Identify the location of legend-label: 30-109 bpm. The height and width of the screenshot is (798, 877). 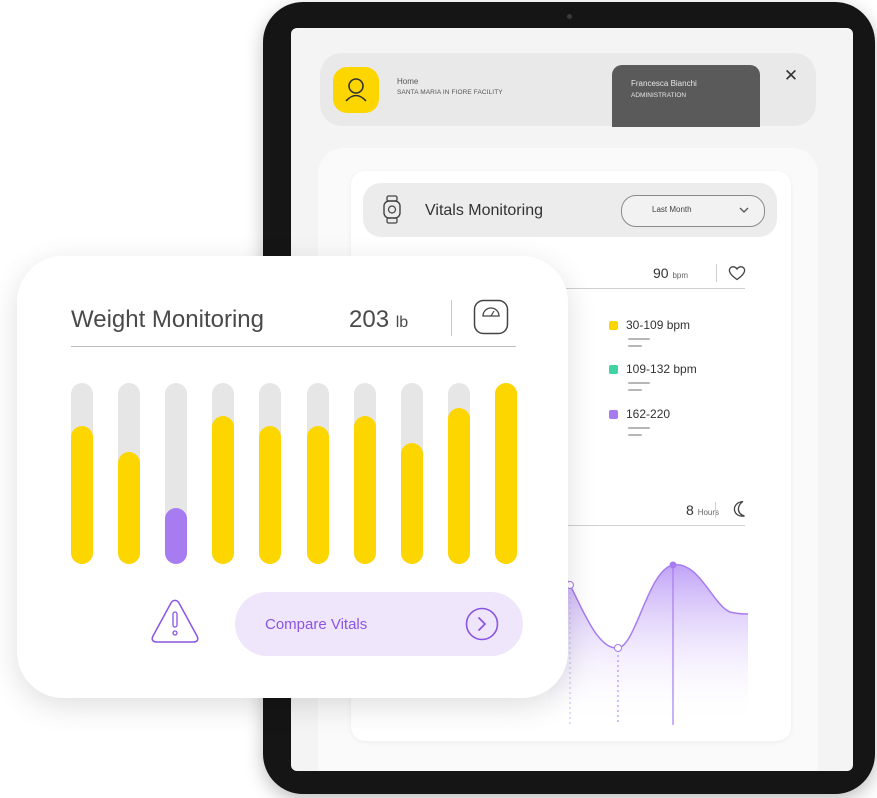
(658, 325).